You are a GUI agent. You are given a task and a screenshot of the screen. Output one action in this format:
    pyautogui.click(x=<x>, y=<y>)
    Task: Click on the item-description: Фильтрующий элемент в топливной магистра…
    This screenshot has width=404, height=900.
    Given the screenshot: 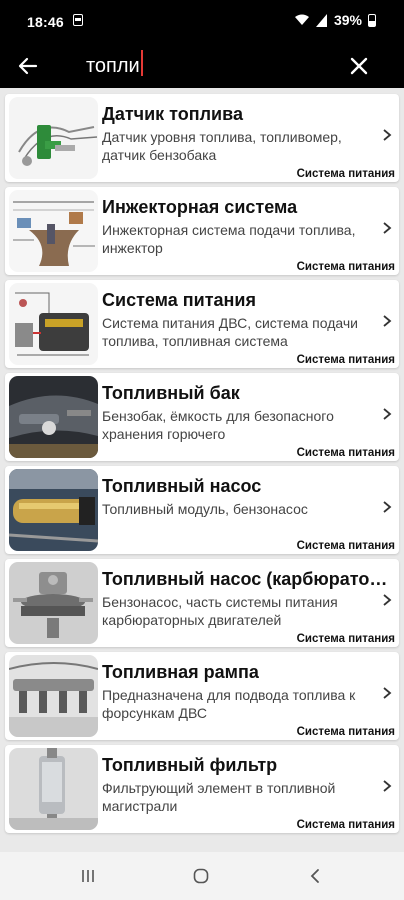 What is the action you would take?
    pyautogui.click(x=219, y=797)
    